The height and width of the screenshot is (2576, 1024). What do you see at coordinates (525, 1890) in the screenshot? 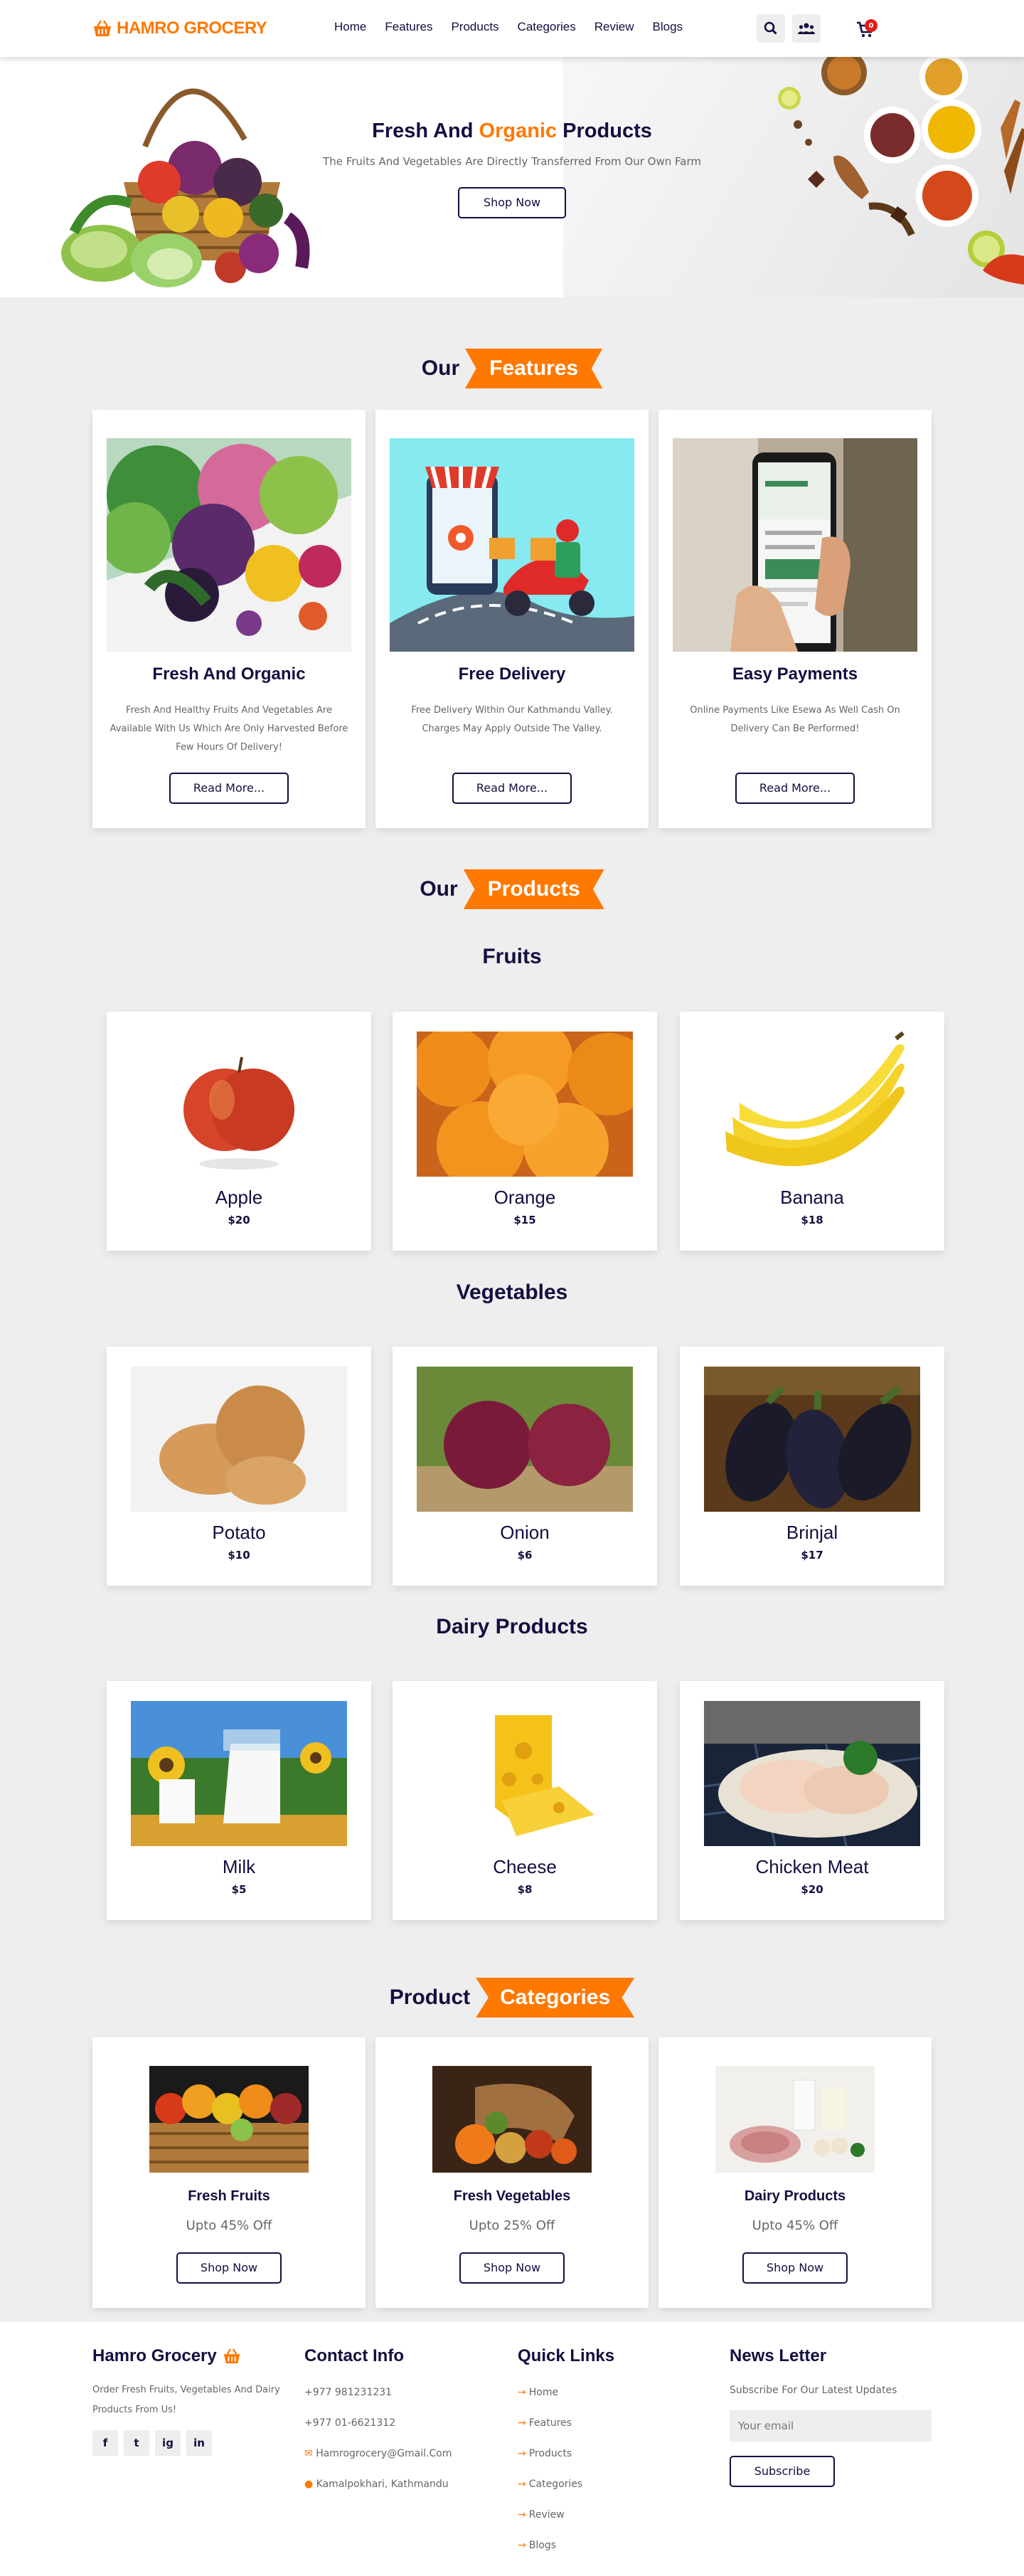
I see `product-price: $8` at bounding box center [525, 1890].